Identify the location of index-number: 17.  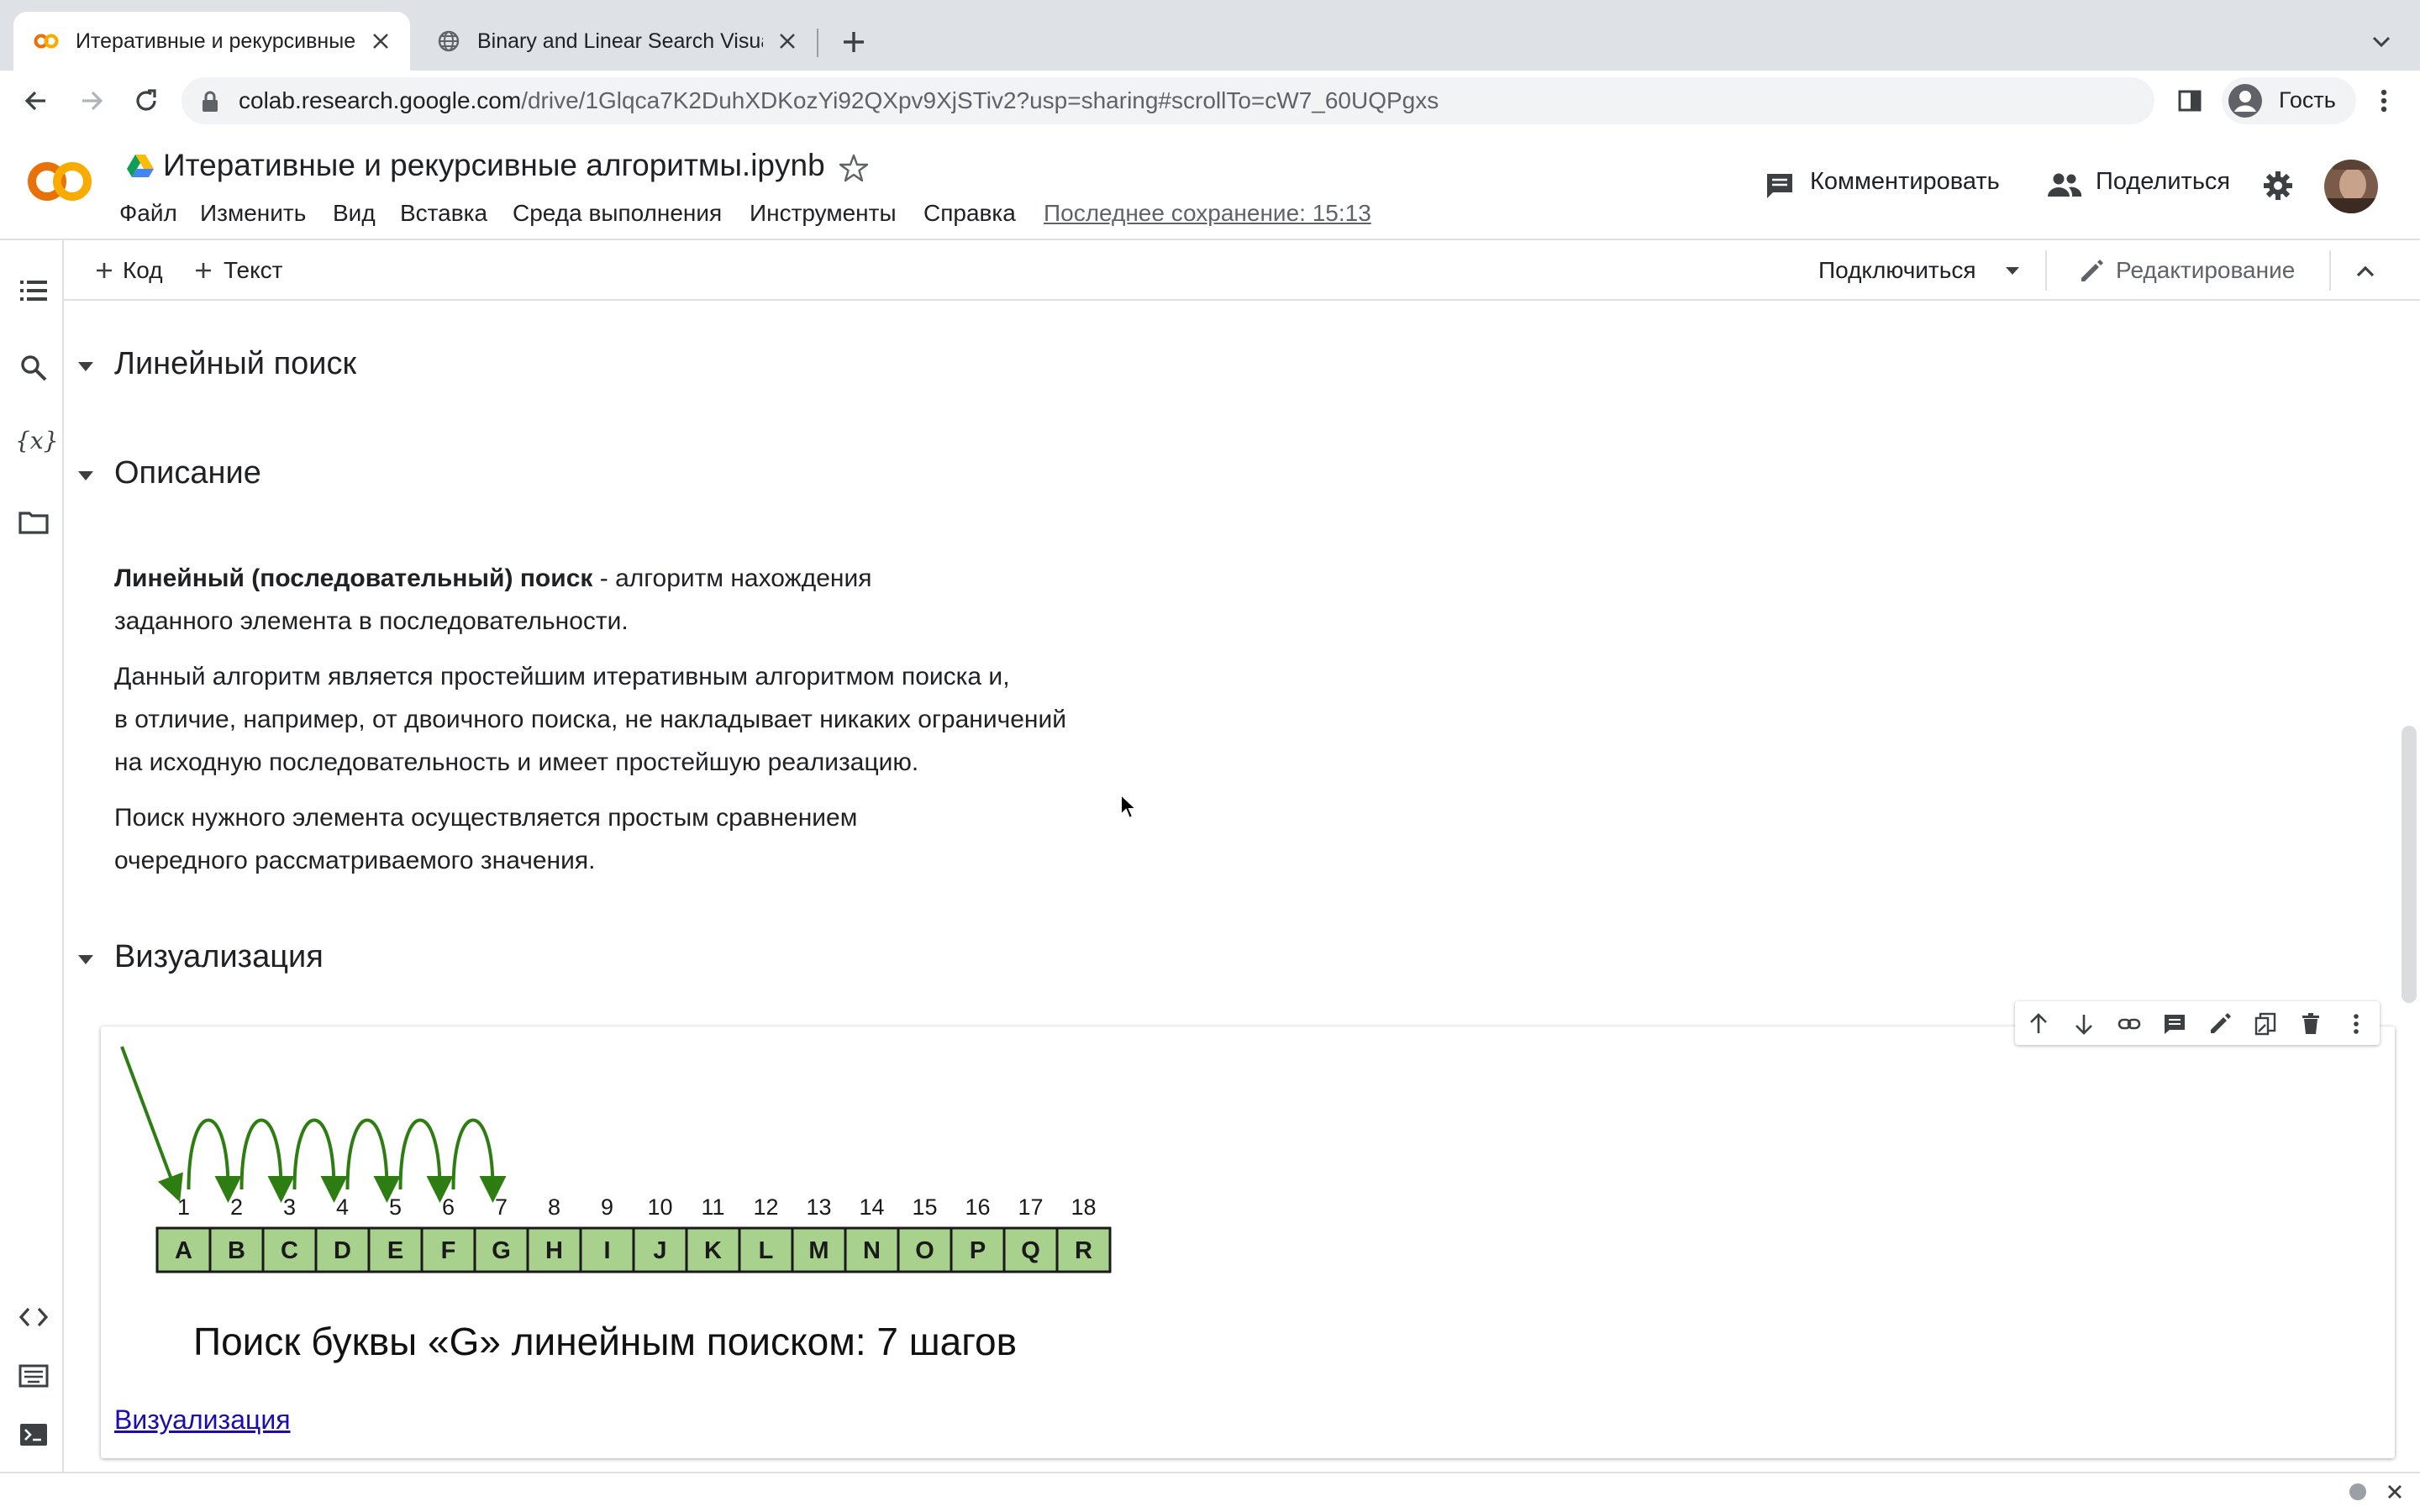
(1030, 1207).